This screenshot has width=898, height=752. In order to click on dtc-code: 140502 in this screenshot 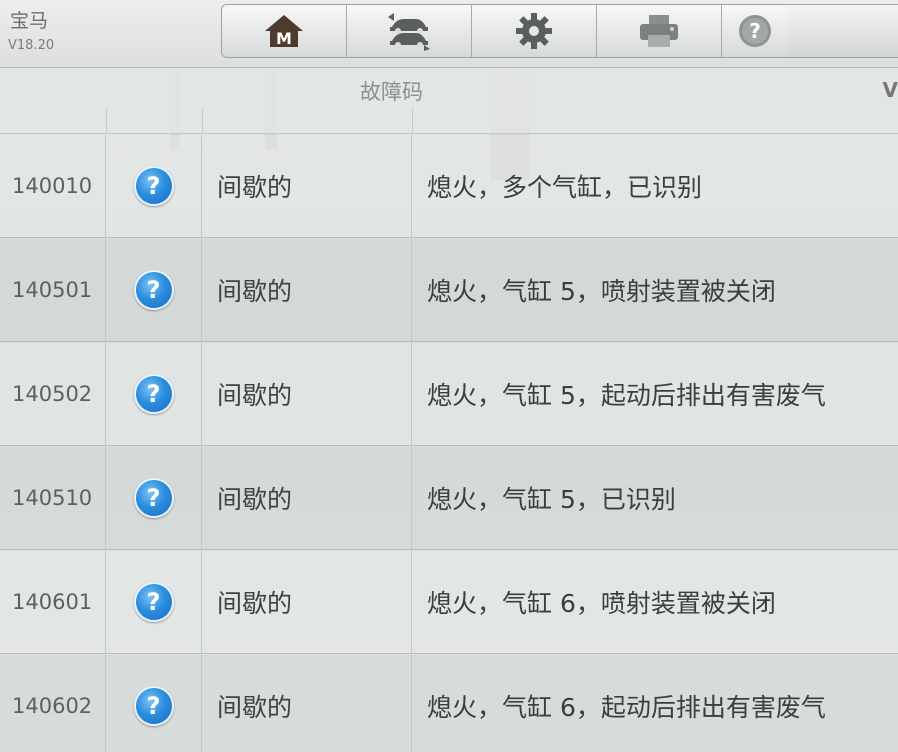, I will do `click(53, 394)`.